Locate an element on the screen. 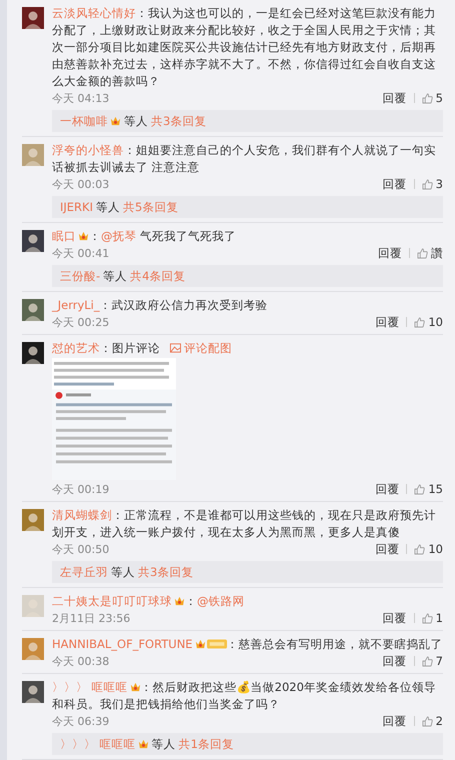 The width and height of the screenshot is (455, 760). like-count: 7 is located at coordinates (439, 661).